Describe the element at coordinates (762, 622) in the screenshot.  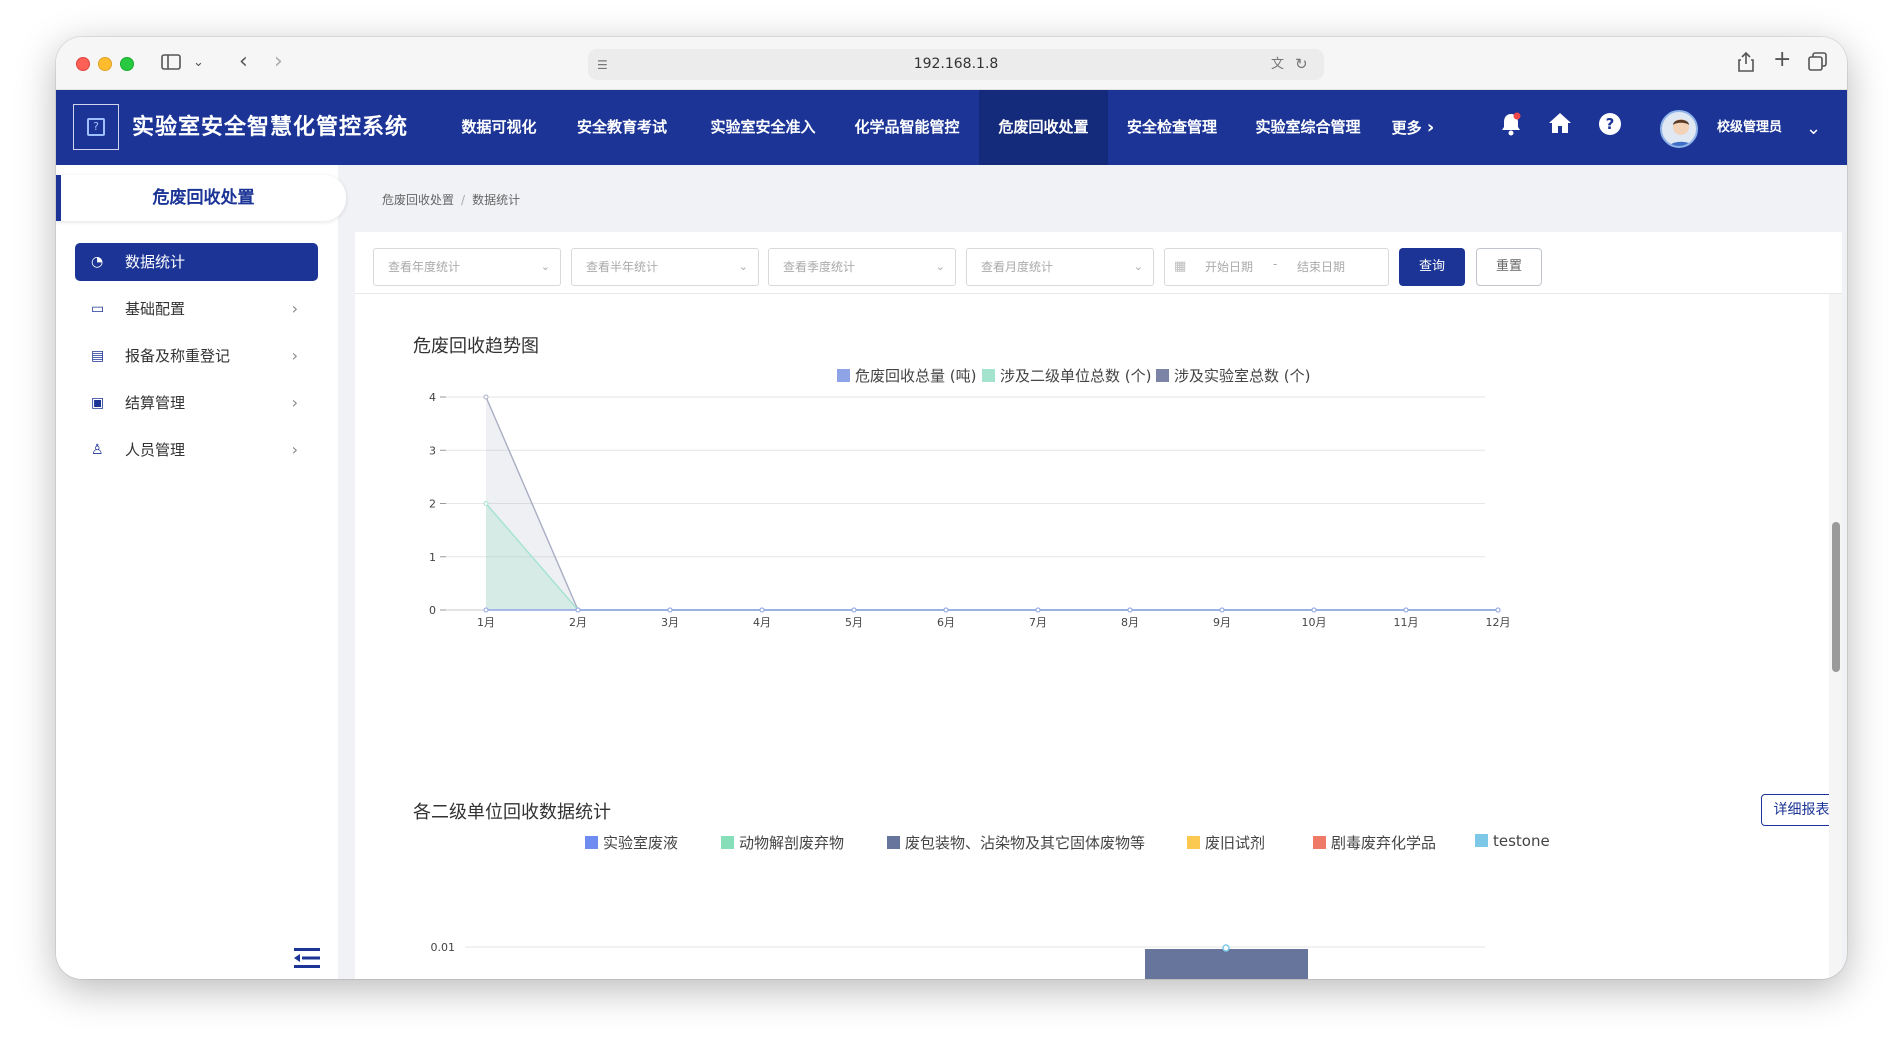
I see `x-tick-label: 4月` at that location.